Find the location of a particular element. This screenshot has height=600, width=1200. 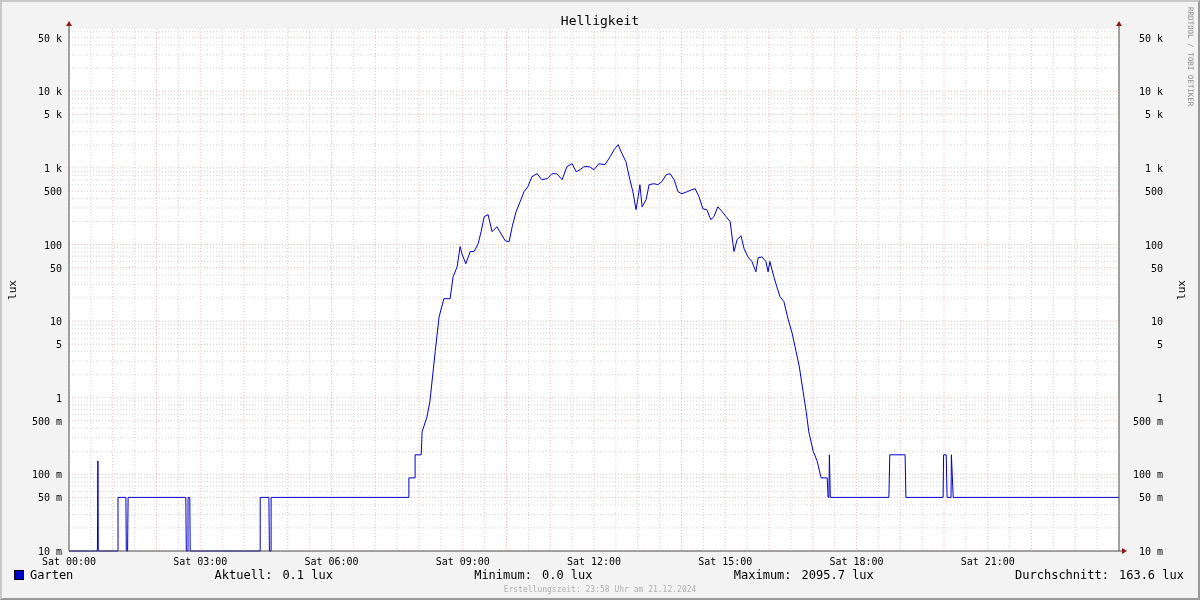

x-tick-label: Sat 18:00 is located at coordinates (856, 561).